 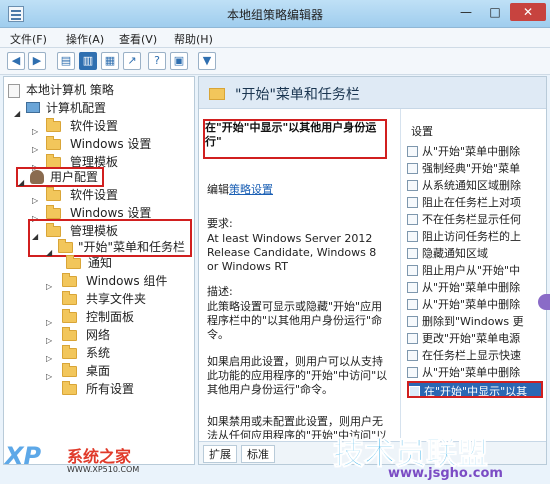 I want to click on edit-prefix: 编辑, so click(x=218, y=189).